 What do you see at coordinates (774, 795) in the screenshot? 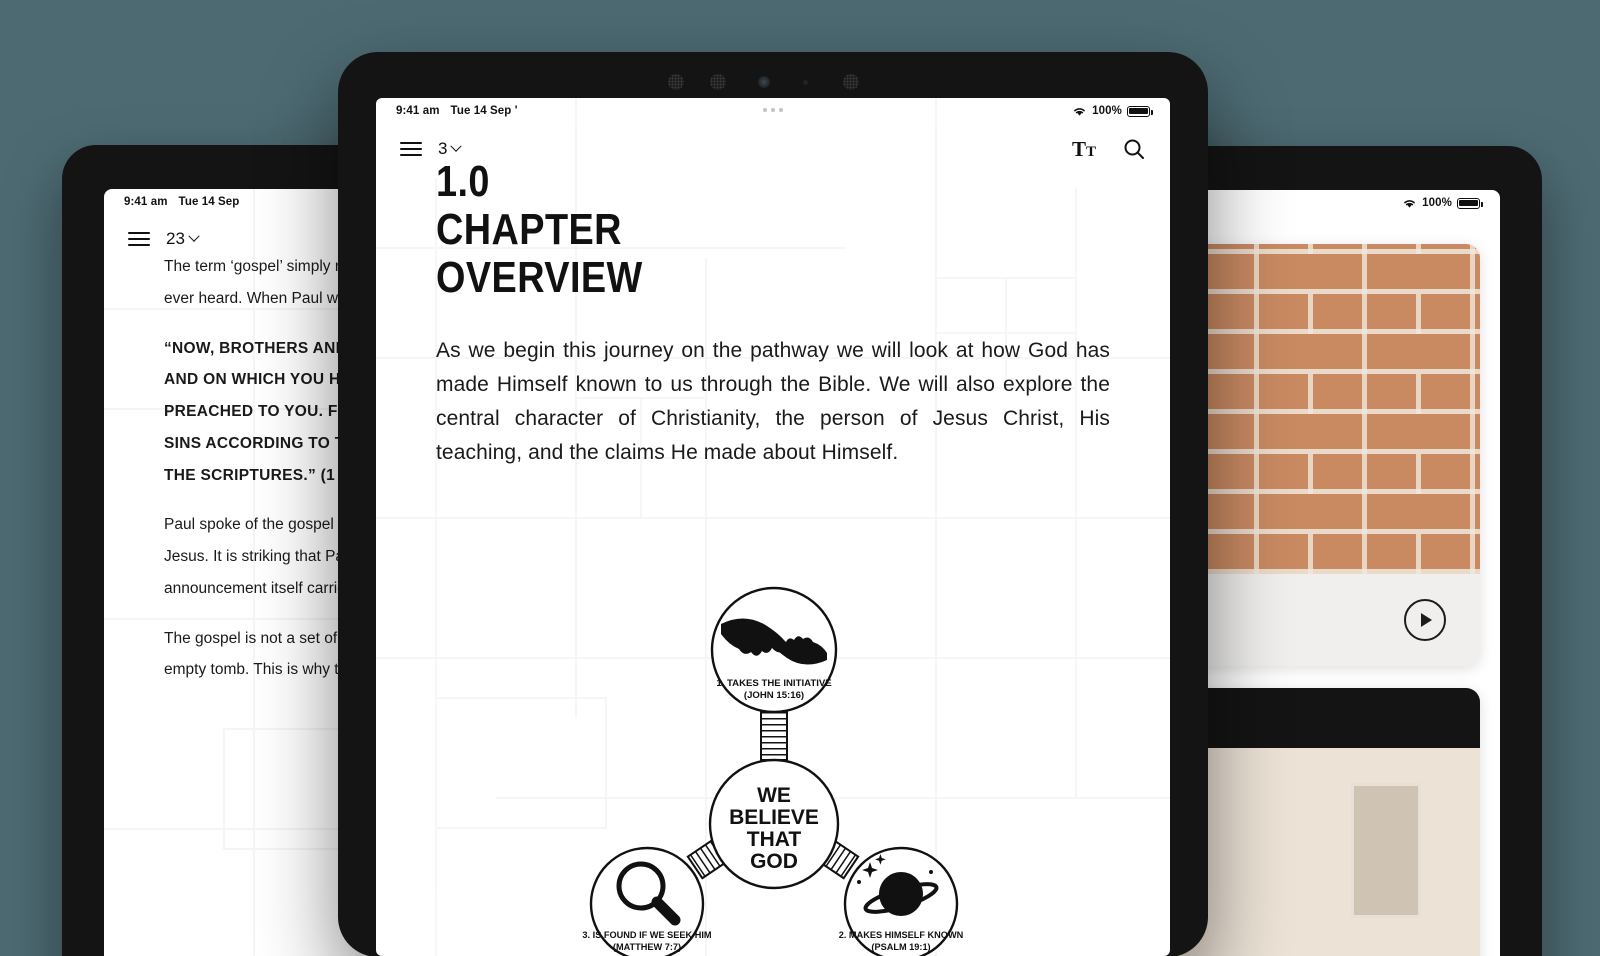
I see `center-line: WE` at bounding box center [774, 795].